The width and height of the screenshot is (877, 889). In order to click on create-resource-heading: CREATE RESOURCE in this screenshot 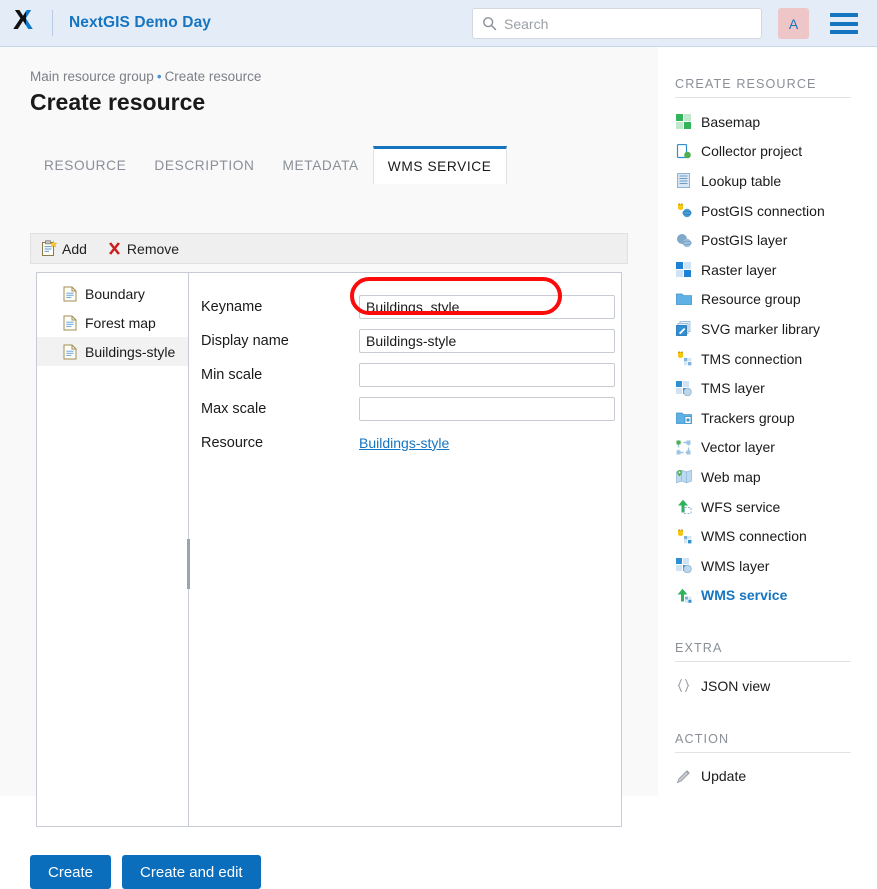, I will do `click(746, 84)`.